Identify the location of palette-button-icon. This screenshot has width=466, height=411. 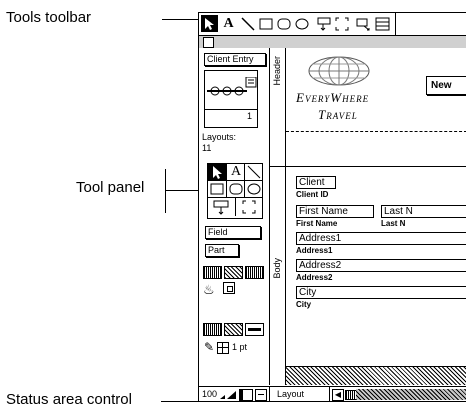
(221, 207).